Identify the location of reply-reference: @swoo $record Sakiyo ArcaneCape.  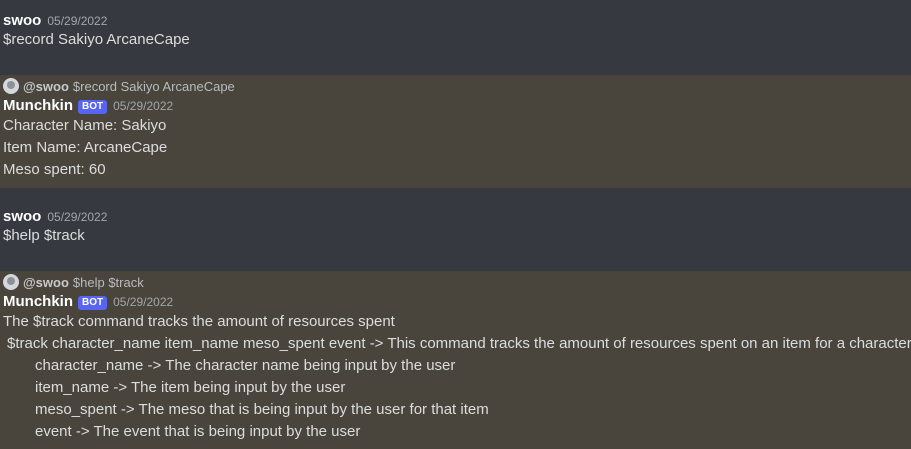
(457, 86).